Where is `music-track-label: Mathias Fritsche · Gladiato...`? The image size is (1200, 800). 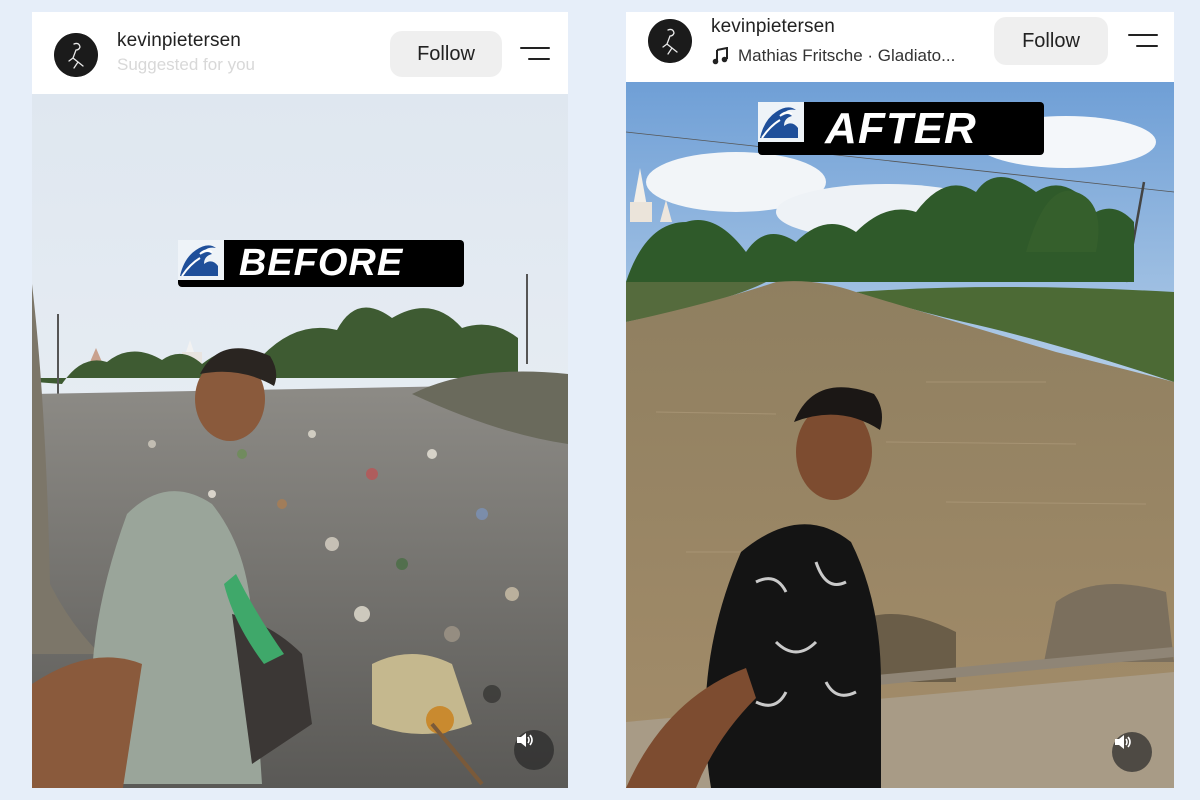 music-track-label: Mathias Fritsche · Gladiato... is located at coordinates (847, 55).